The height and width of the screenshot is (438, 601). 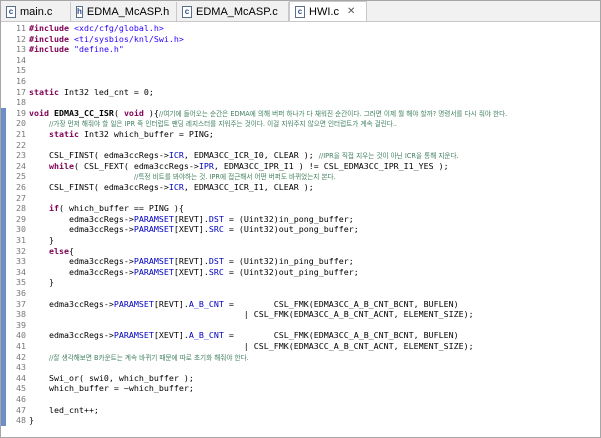 What do you see at coordinates (300, 198) in the screenshot?
I see `code-line: 27` at bounding box center [300, 198].